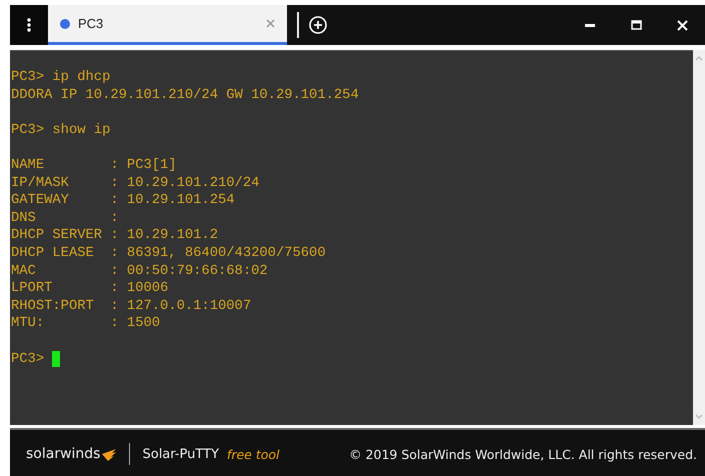 The height and width of the screenshot is (476, 705). I want to click on terminal-line: DHCP SERVER : 10.29.101.2, so click(114, 236).